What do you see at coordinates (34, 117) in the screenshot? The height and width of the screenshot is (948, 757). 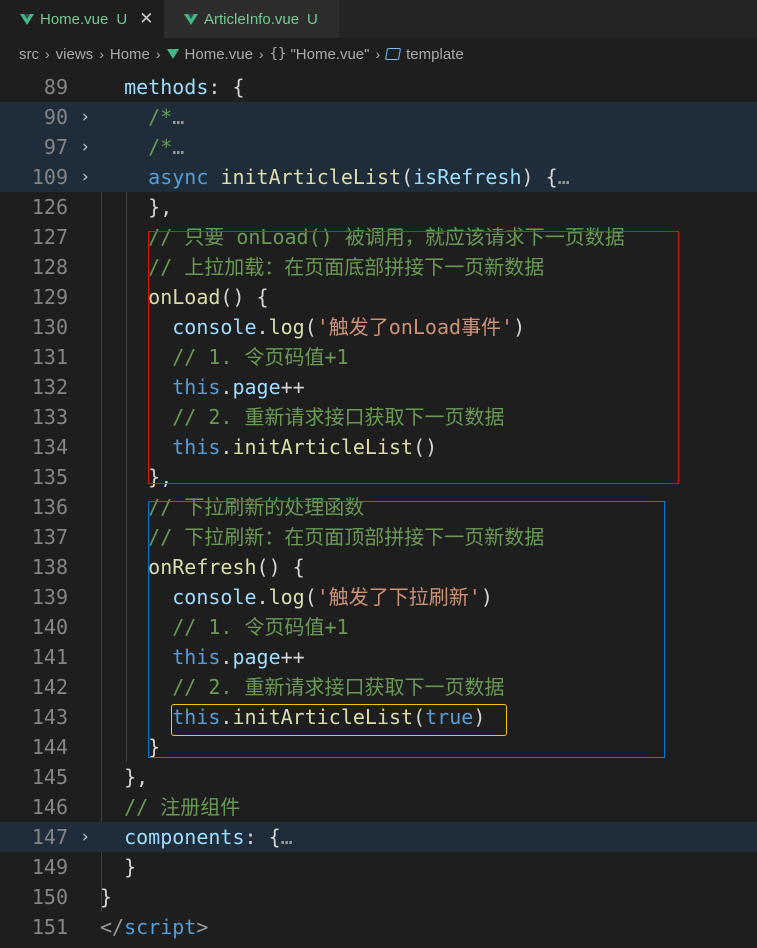 I see `line-number: 90` at bounding box center [34, 117].